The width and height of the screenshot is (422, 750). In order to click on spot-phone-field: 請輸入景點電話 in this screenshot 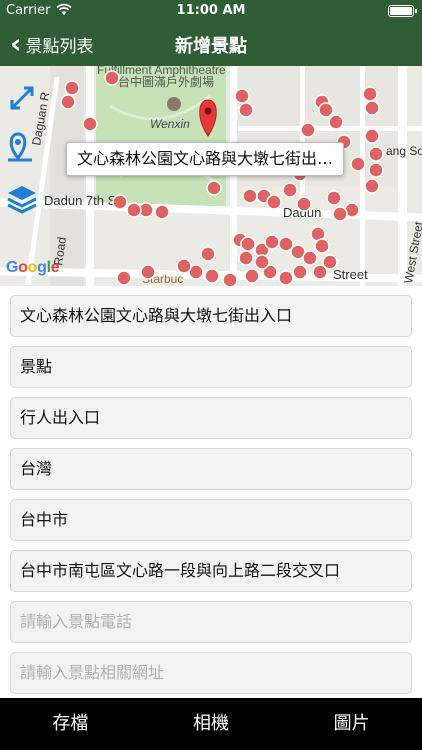, I will do `click(211, 622)`.